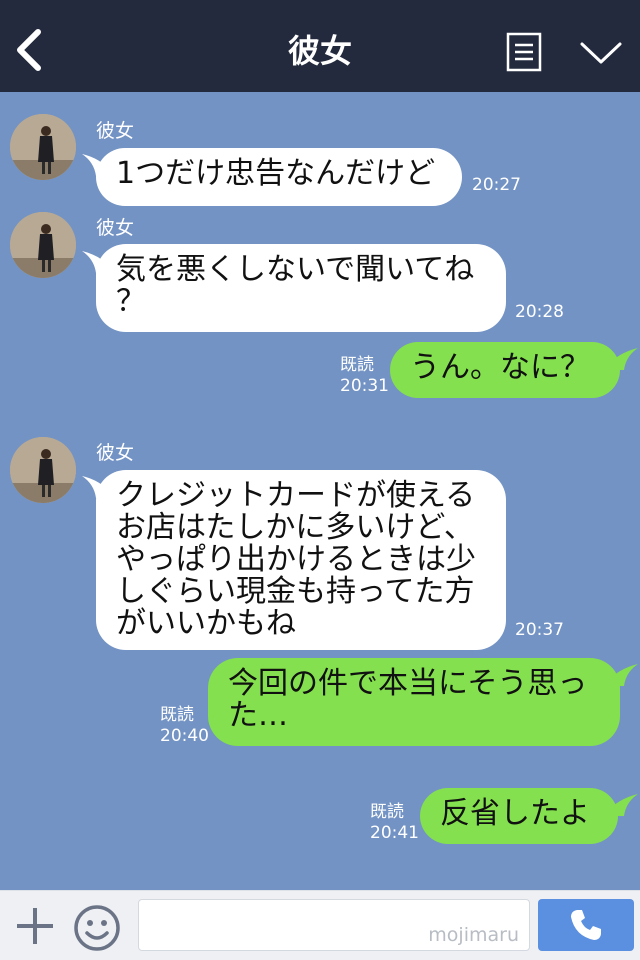 This screenshot has width=640, height=960. What do you see at coordinates (295, 269) in the screenshot?
I see `message-line: 気を悪くしないで聞いてね` at bounding box center [295, 269].